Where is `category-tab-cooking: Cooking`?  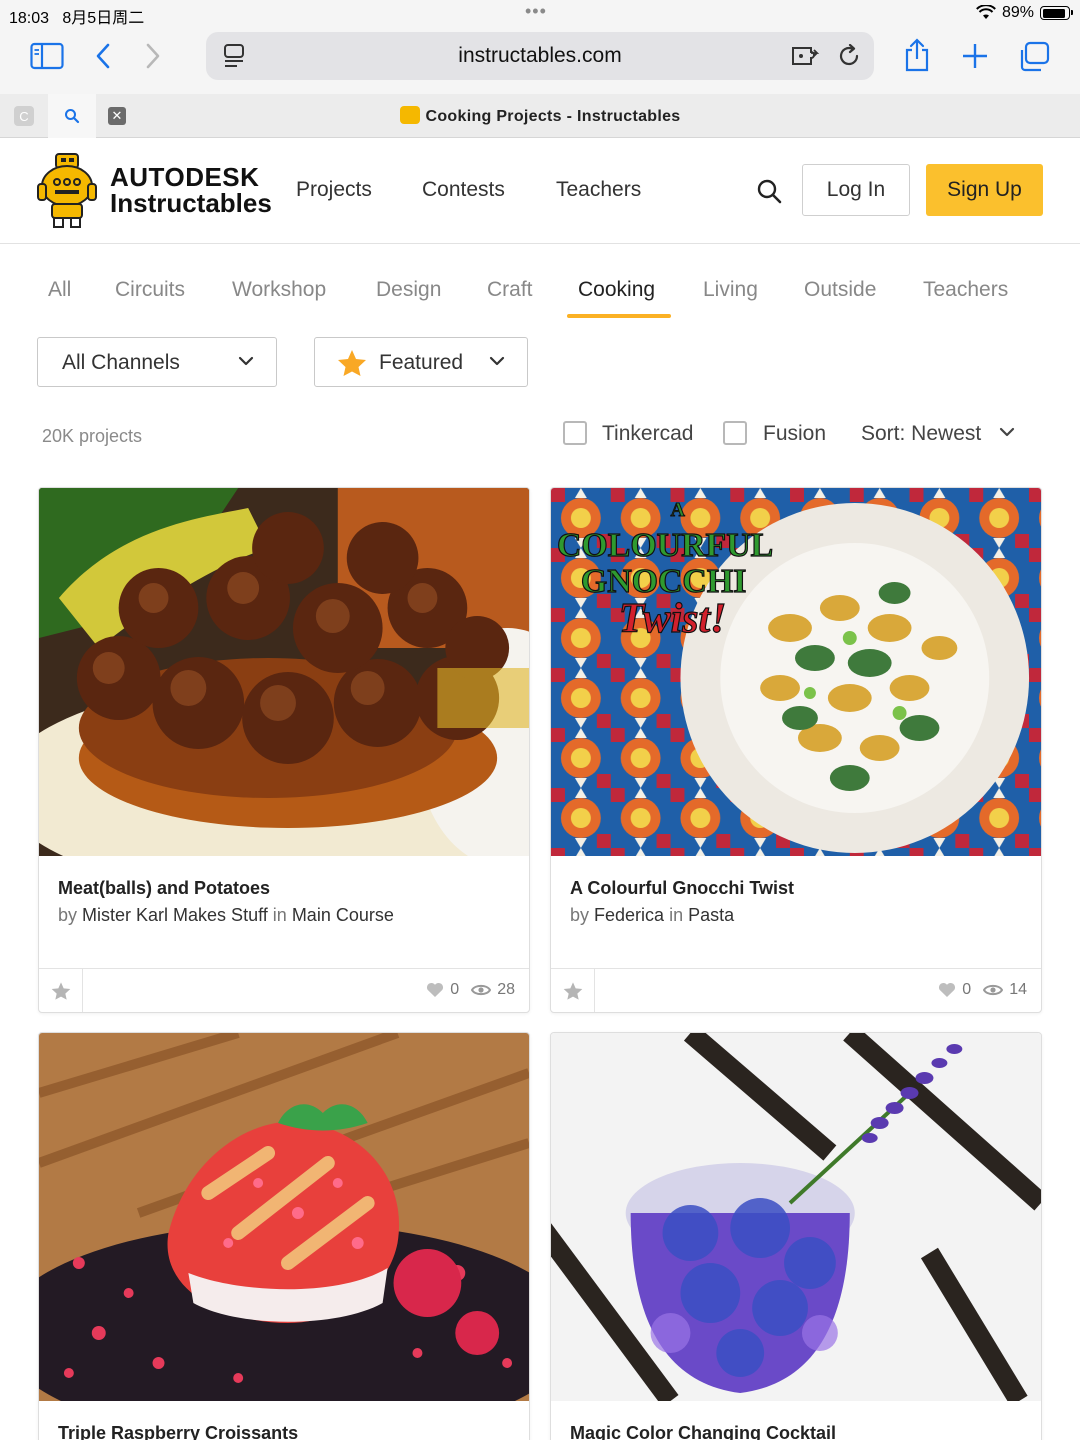 category-tab-cooking: Cooking is located at coordinates (616, 290).